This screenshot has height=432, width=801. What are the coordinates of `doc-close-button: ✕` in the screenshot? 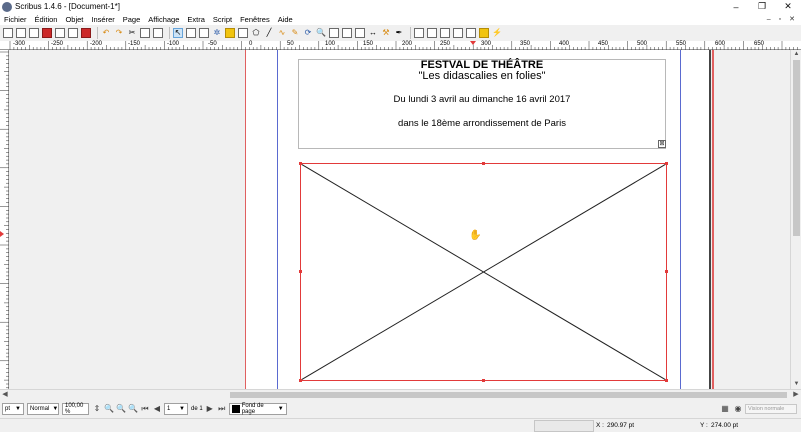 It's located at (792, 19).